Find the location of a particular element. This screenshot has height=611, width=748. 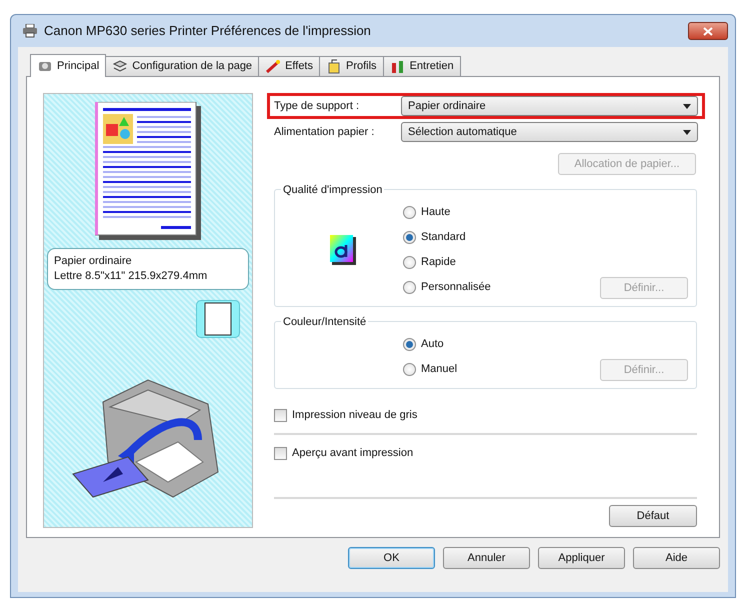

radio-label: Standard is located at coordinates (443, 238).